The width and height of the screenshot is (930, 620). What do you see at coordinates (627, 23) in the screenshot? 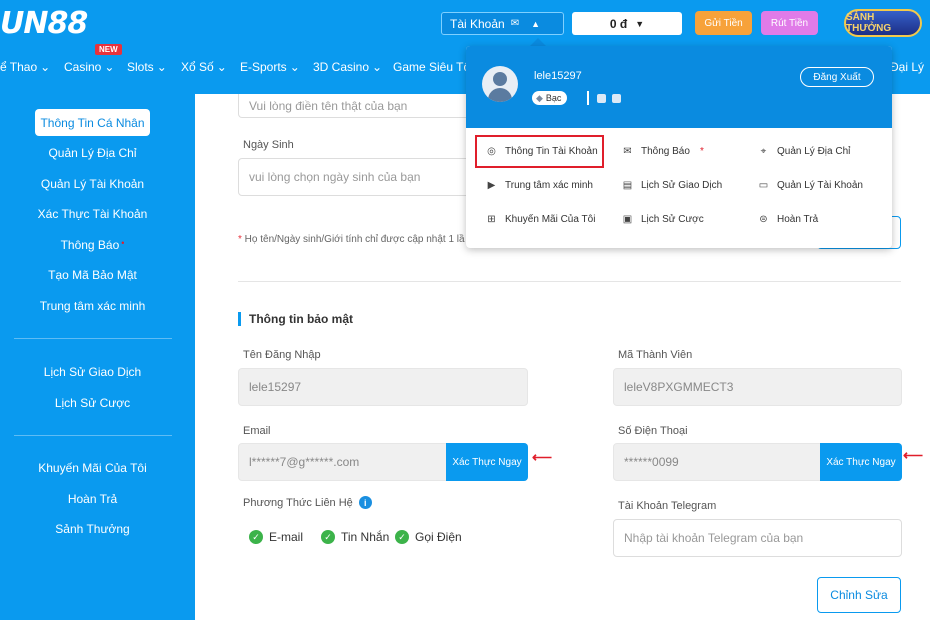
I see `balance-display: 0 đ ▼` at bounding box center [627, 23].